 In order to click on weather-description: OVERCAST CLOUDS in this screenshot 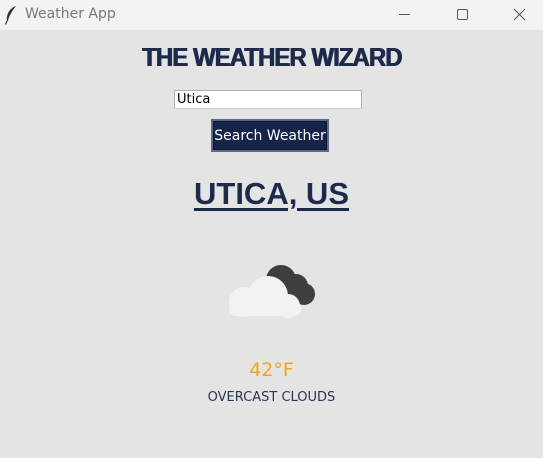, I will do `click(271, 397)`.